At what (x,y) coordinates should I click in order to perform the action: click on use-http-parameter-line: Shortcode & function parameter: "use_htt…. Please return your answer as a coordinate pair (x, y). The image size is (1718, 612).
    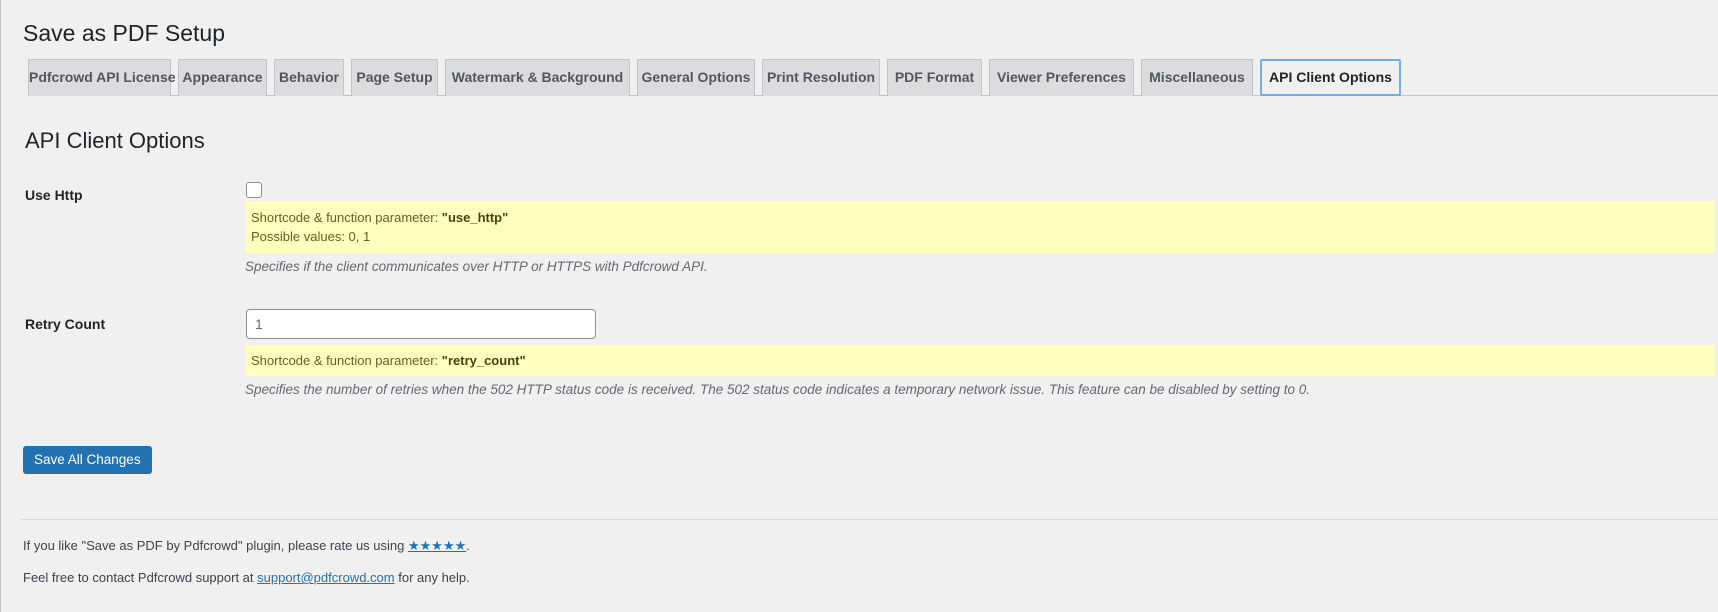
    Looking at the image, I should click on (980, 217).